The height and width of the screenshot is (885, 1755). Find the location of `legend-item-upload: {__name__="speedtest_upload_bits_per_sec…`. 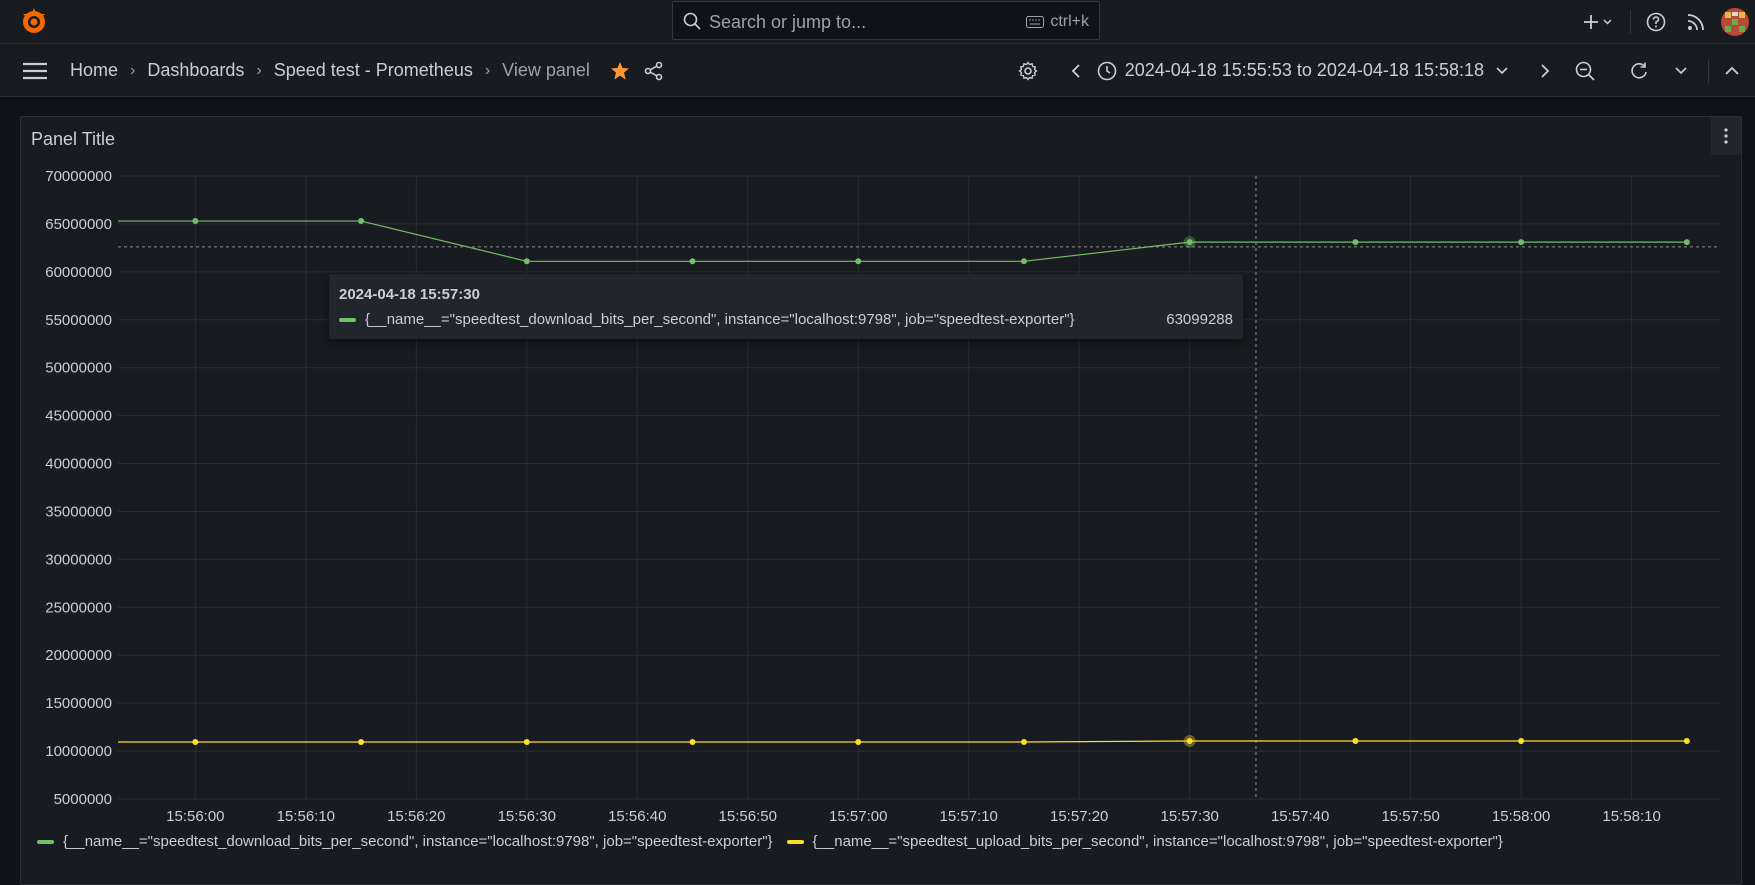

legend-item-upload: {__name__="speedtest_upload_bits_per_sec… is located at coordinates (1144, 841).